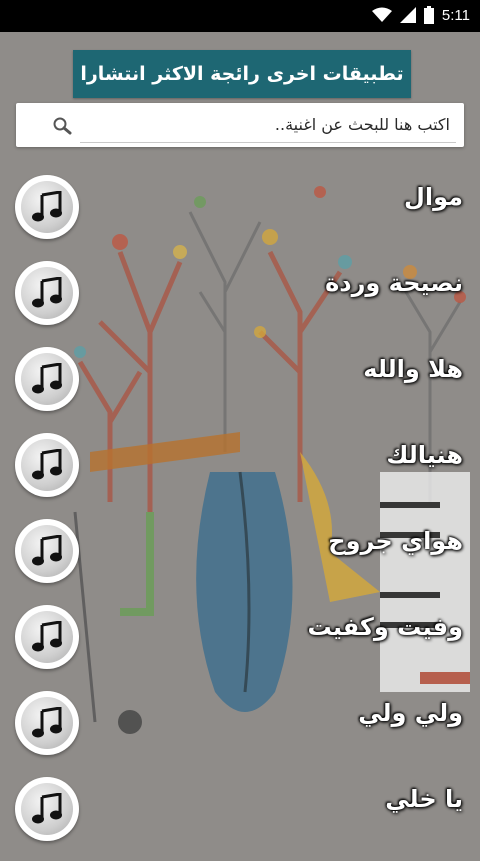  I want to click on song-title: هنيالك, so click(424, 455).